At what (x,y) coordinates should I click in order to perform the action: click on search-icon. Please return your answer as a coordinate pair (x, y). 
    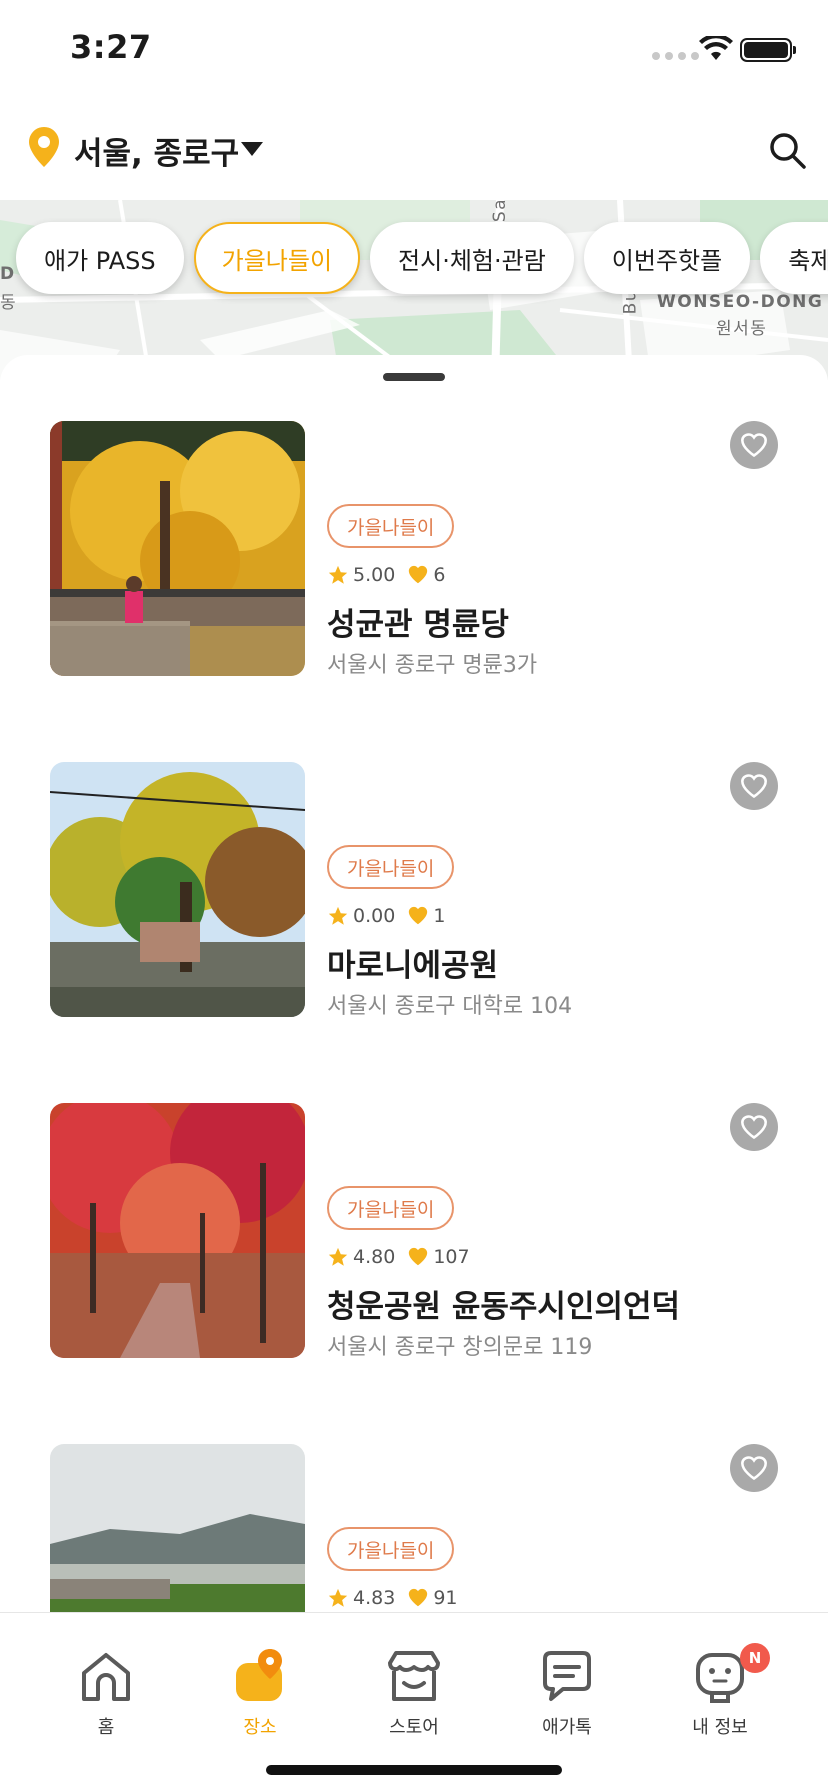
    Looking at the image, I should click on (787, 150).